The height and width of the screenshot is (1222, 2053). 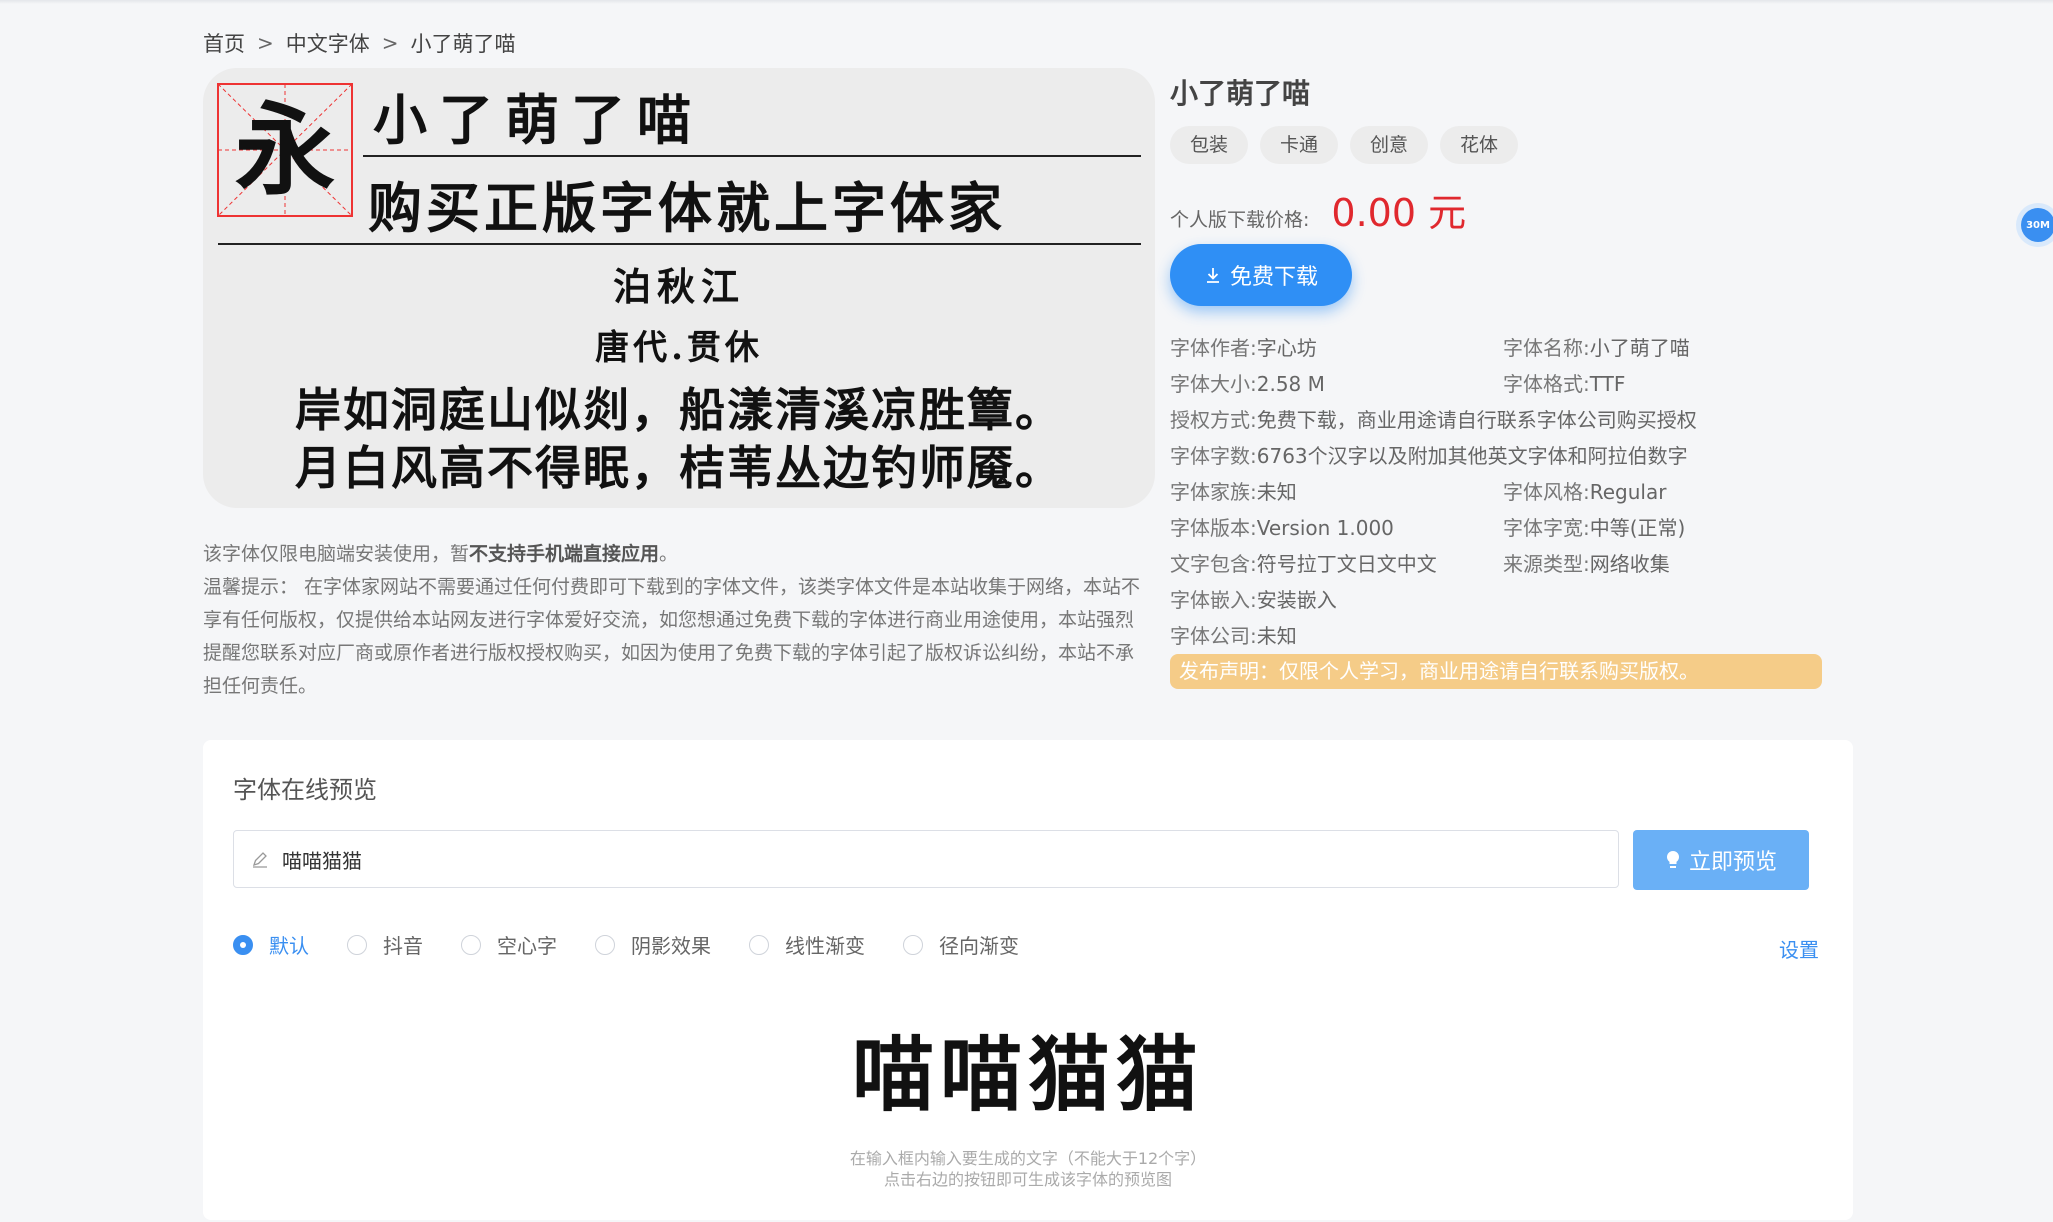 What do you see at coordinates (224, 43) in the screenshot?
I see `breadcrumb-home: 首页` at bounding box center [224, 43].